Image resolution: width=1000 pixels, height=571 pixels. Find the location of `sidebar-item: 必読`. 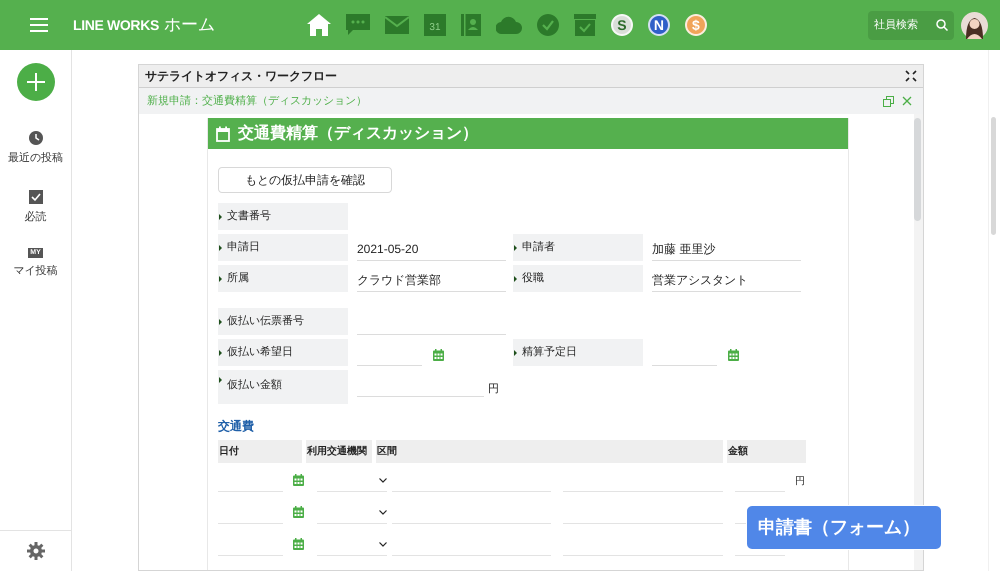

sidebar-item: 必読 is located at coordinates (35, 207).